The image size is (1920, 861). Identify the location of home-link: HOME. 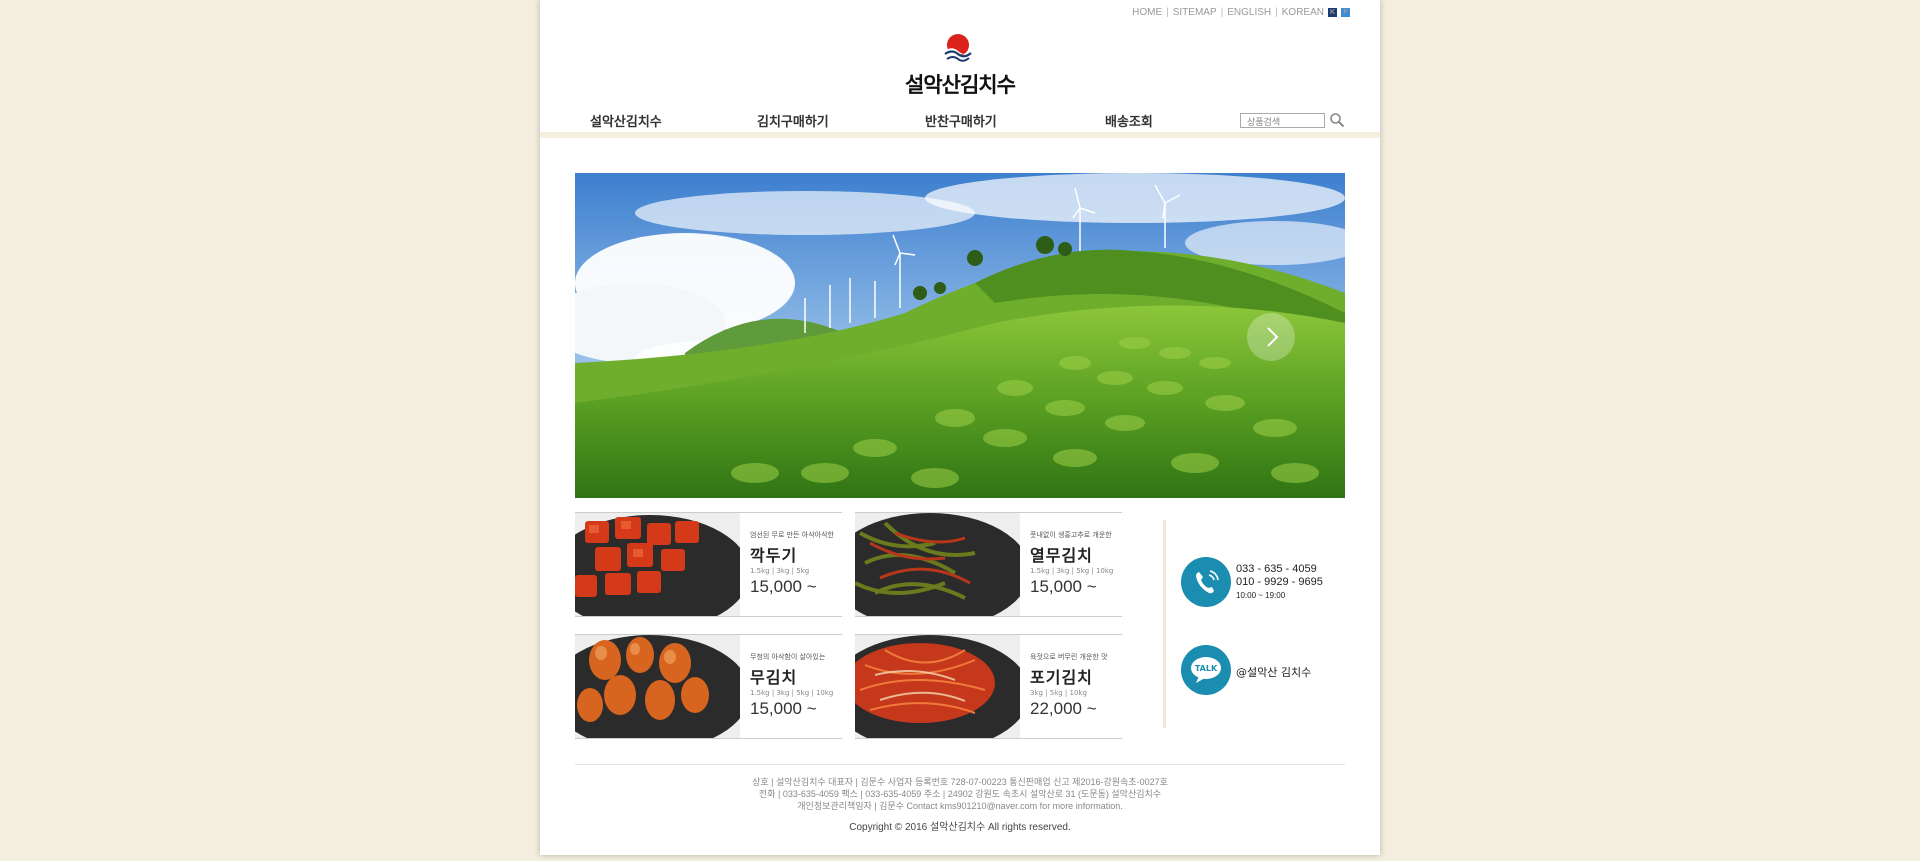
(1147, 12).